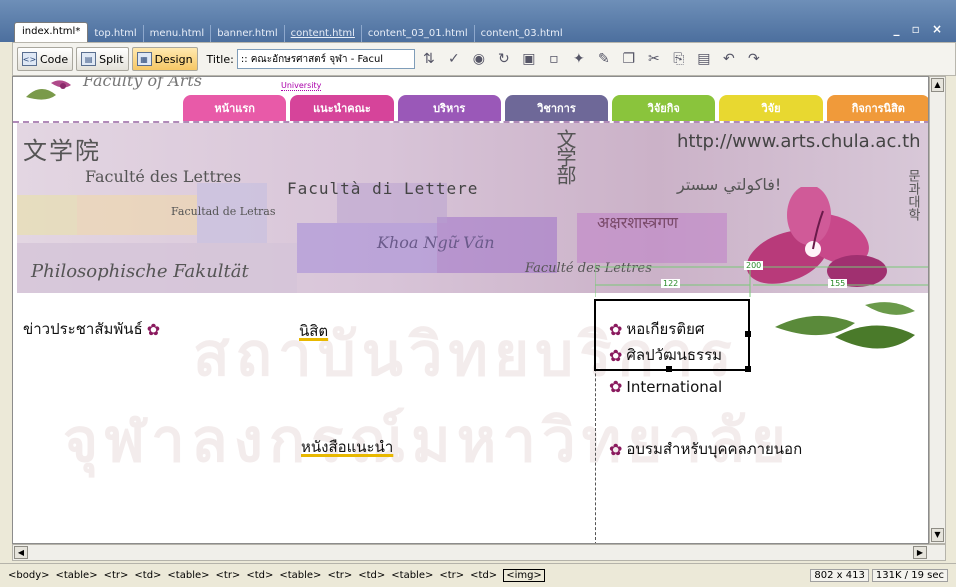 The height and width of the screenshot is (587, 956). I want to click on books-link: หนังสือแนะนำ, so click(347, 447).